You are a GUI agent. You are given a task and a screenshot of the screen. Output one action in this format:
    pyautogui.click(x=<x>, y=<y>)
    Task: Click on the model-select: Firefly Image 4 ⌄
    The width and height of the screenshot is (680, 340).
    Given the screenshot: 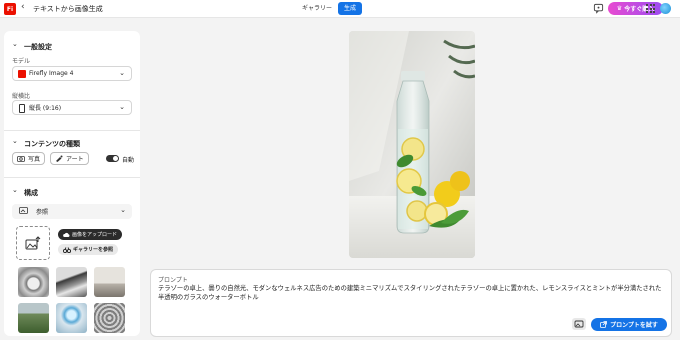 What is the action you would take?
    pyautogui.click(x=72, y=73)
    